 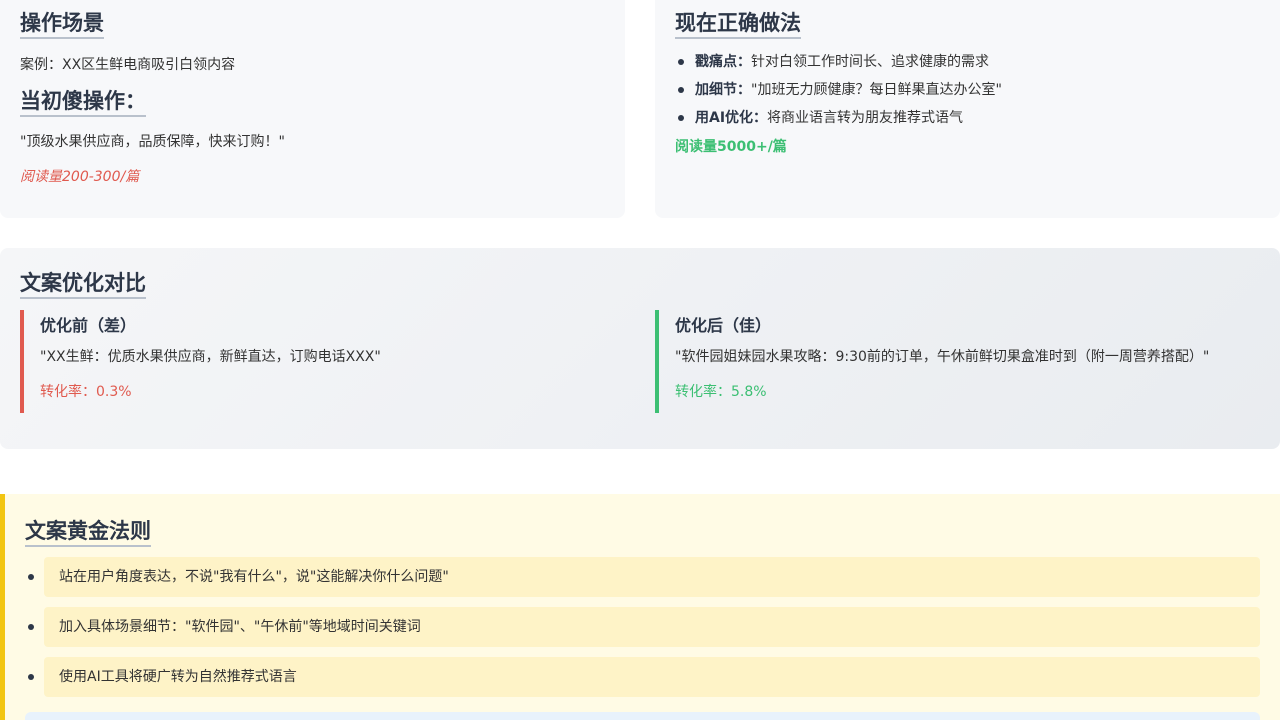 I want to click on rule-item: 使用AI工具将硬广转为自然推荐式语言, so click(x=652, y=677).